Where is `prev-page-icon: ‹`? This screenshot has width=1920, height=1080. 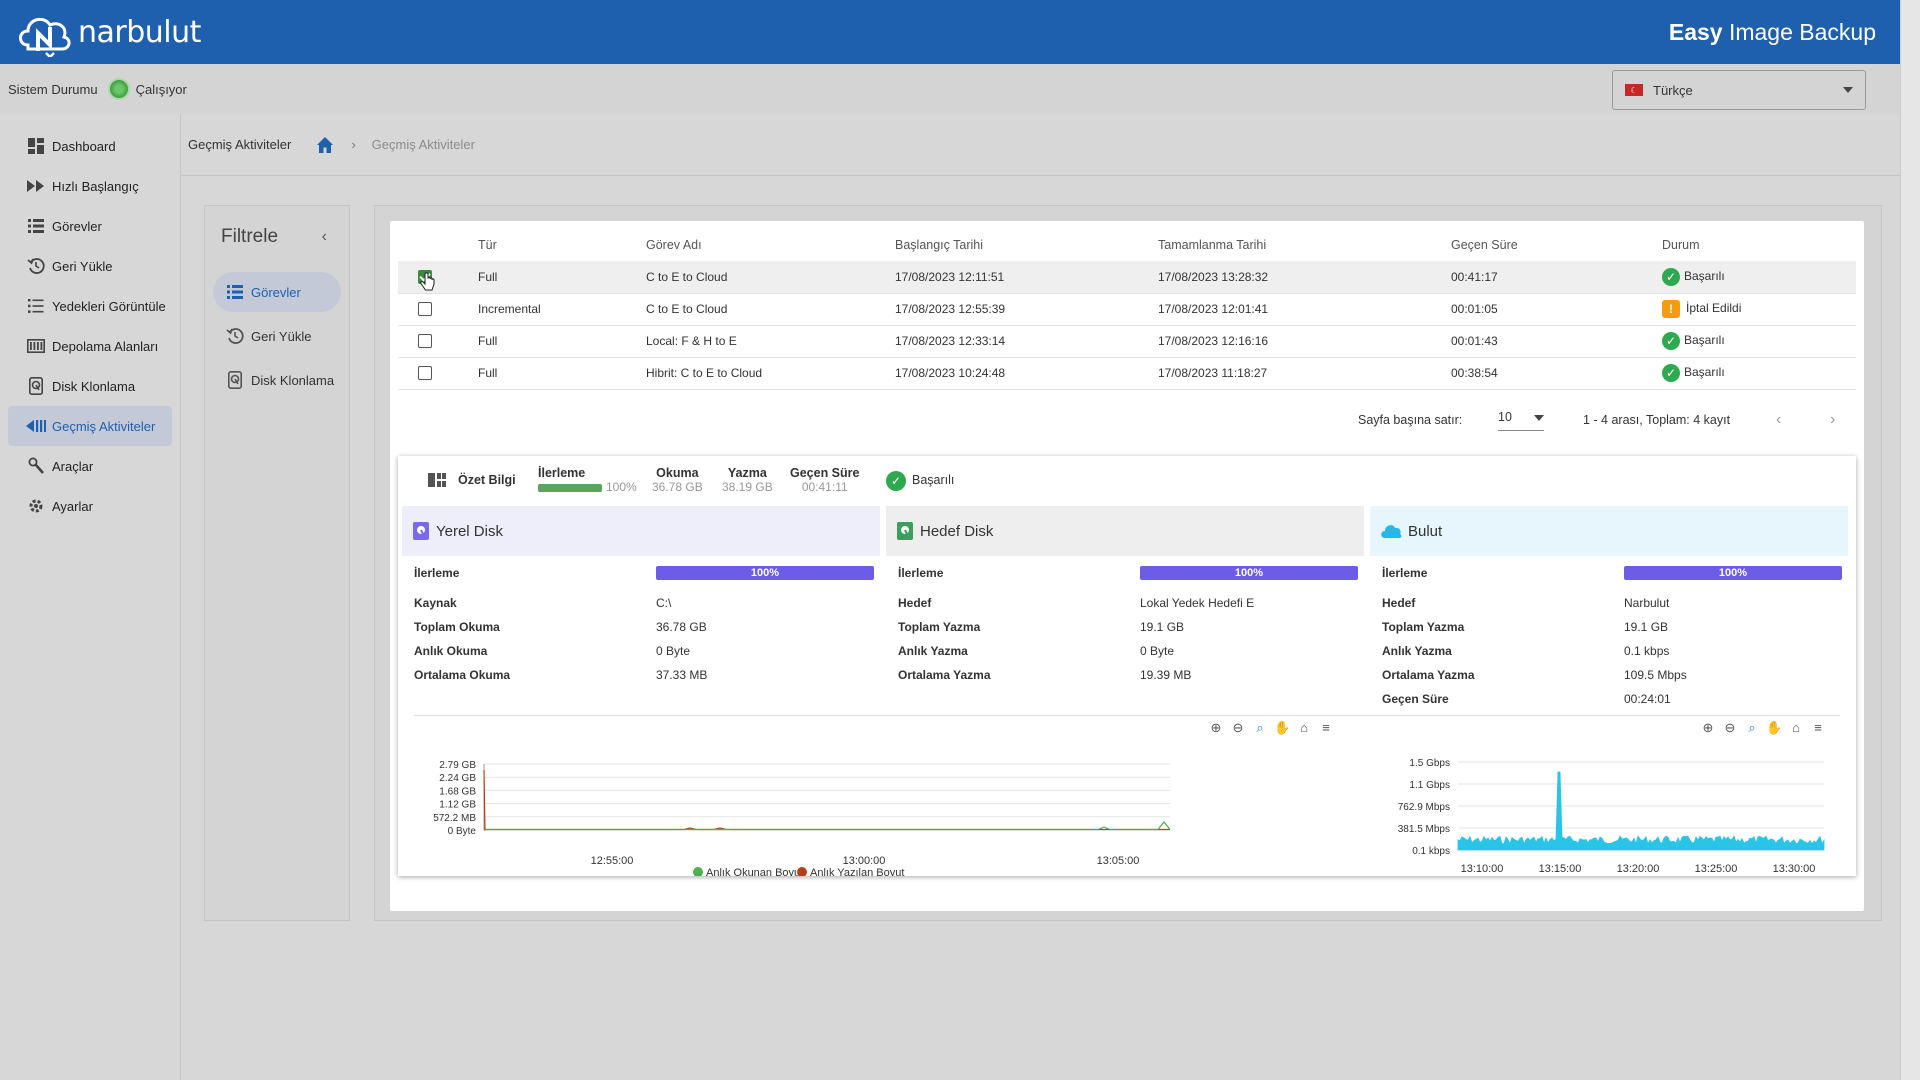 prev-page-icon: ‹ is located at coordinates (1778, 420).